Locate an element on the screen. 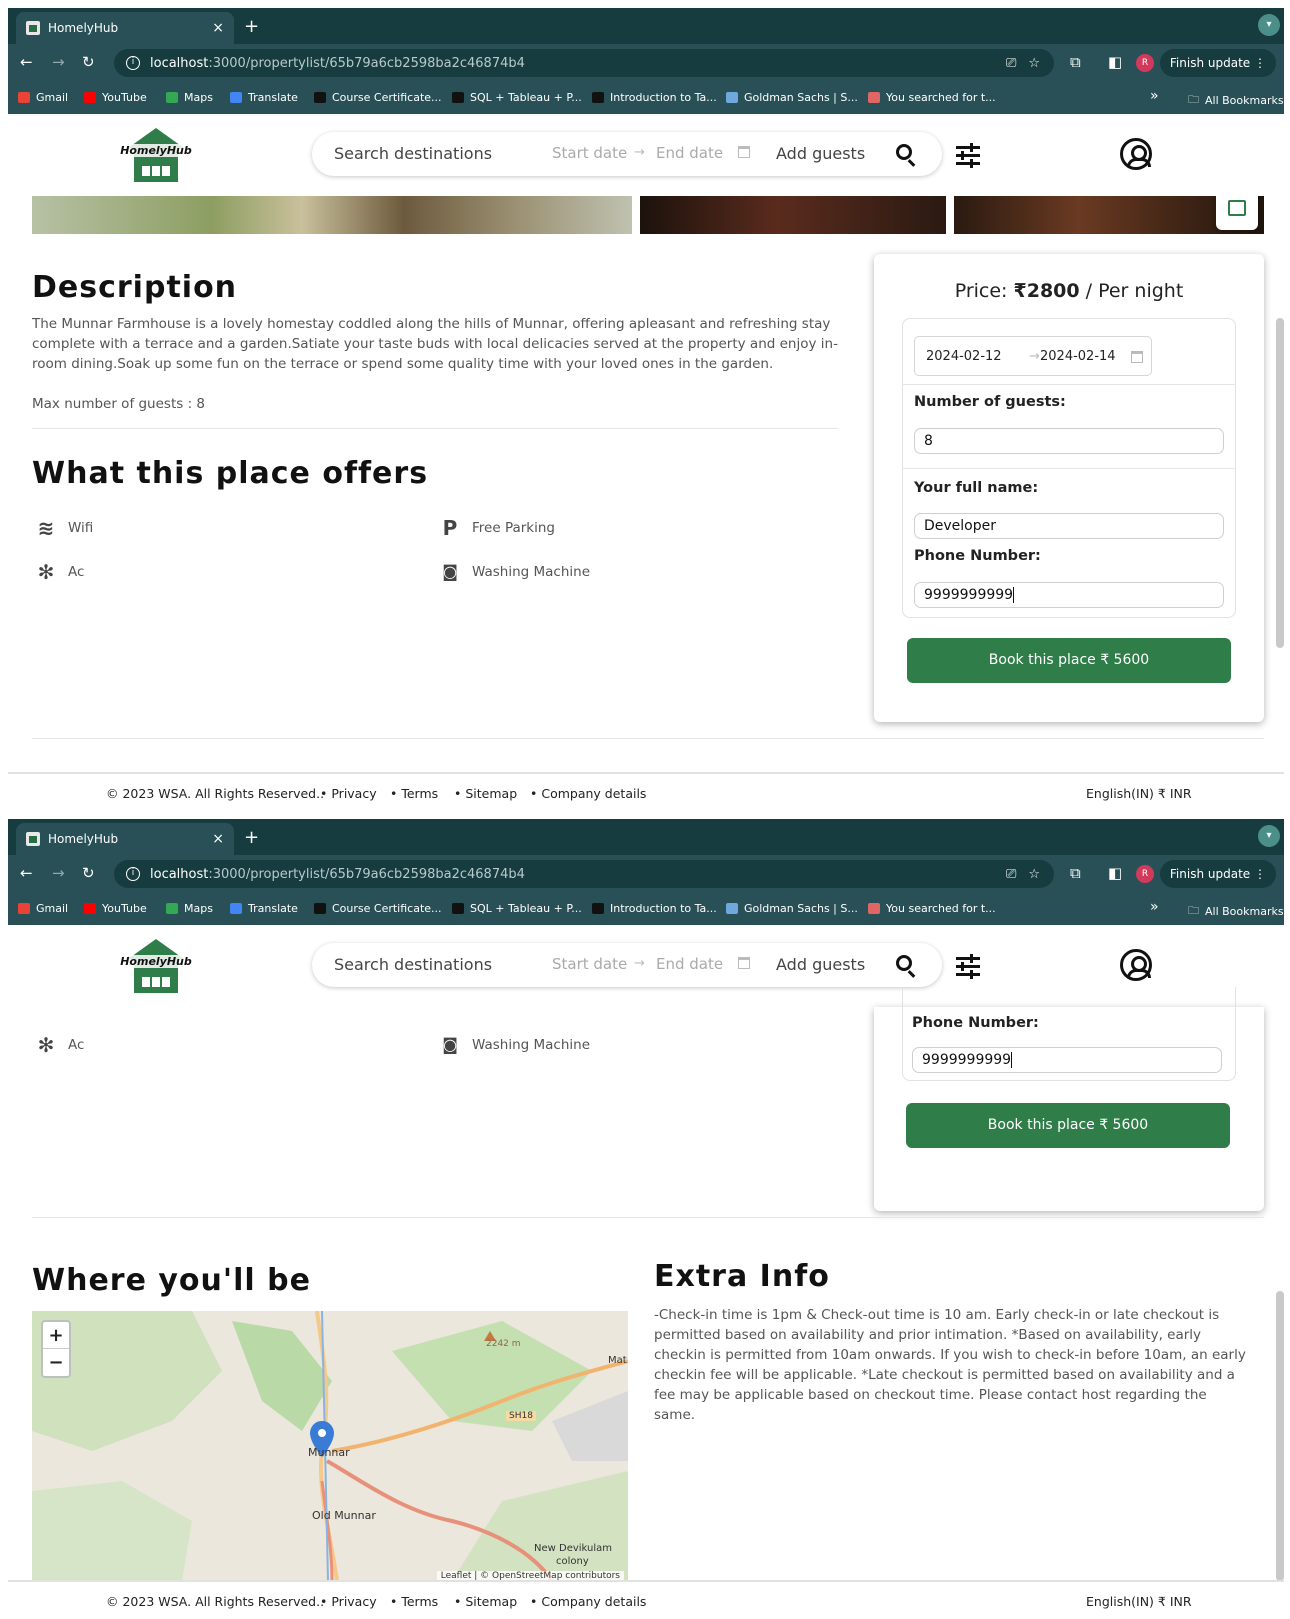 The height and width of the screenshot is (1619, 1290). zoom-out-button: − is located at coordinates (56, 1362).